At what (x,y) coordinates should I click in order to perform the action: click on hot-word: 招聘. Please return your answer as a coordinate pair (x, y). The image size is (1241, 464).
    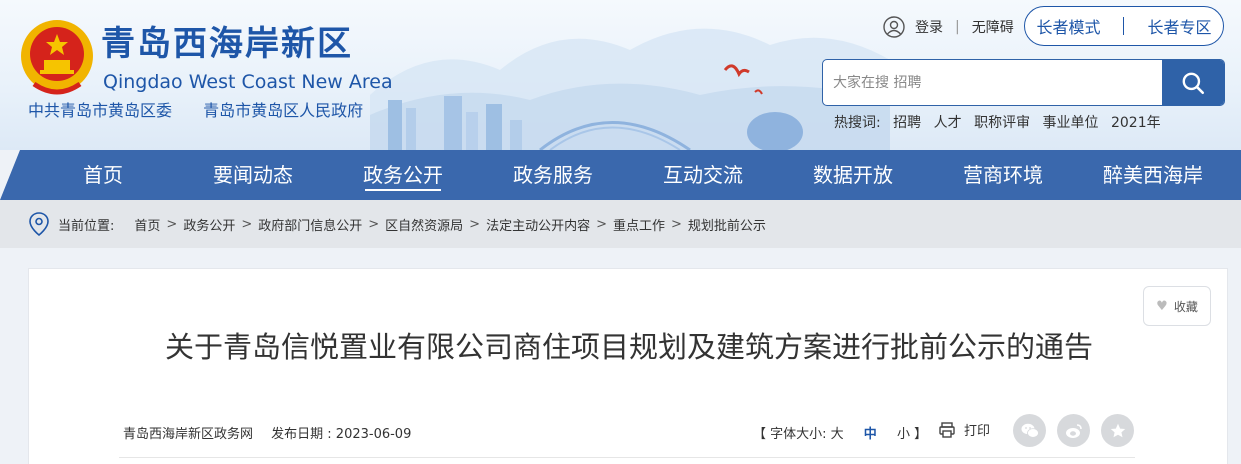
    Looking at the image, I should click on (907, 123).